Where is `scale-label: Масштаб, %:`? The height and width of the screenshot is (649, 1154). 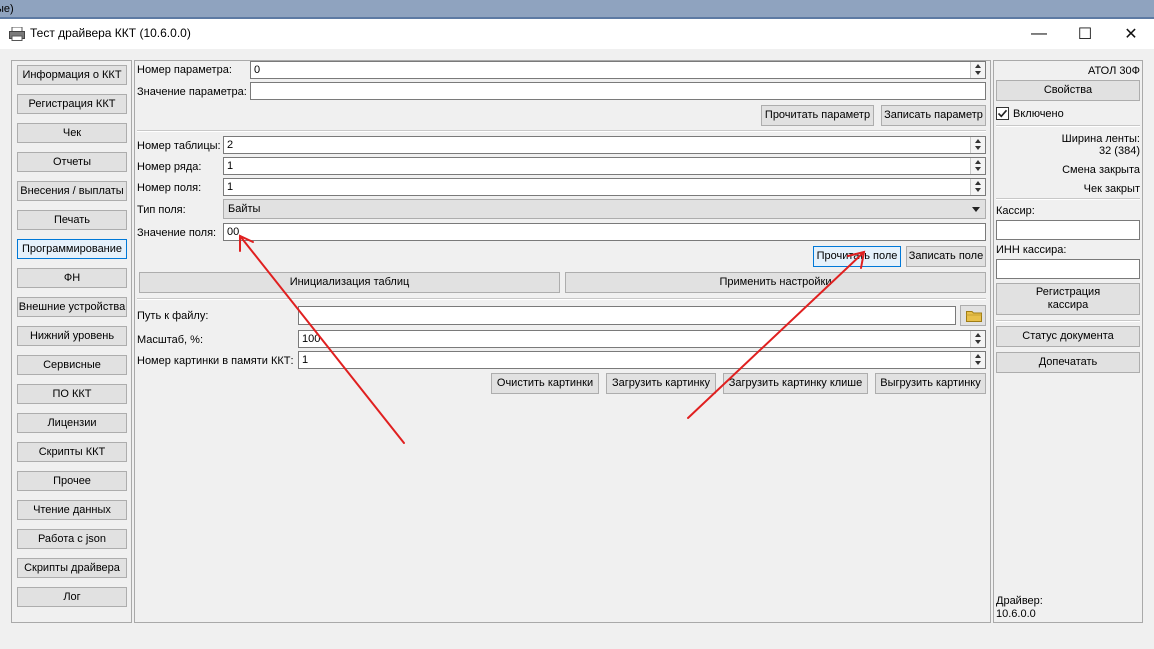 scale-label: Масштаб, %: is located at coordinates (170, 340).